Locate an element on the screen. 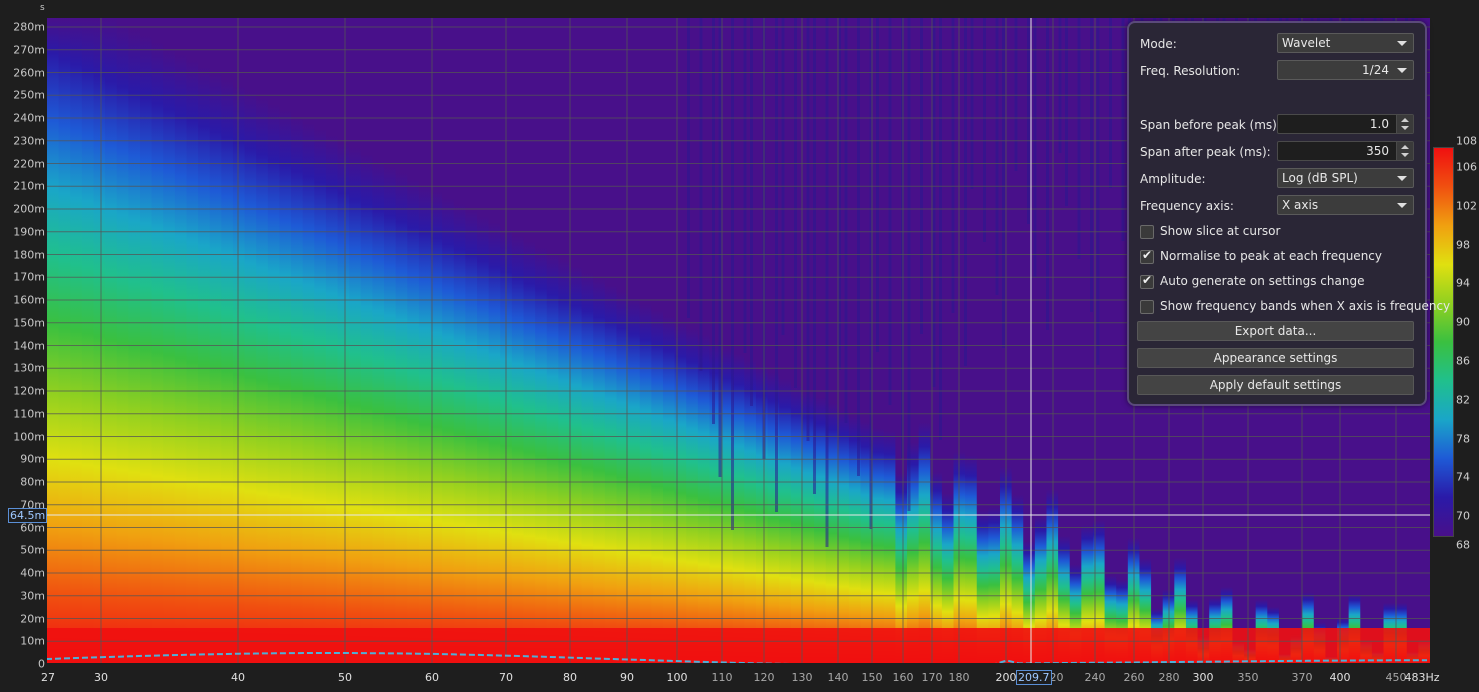 Image resolution: width=1479 pixels, height=692 pixels. amplitude-value: Log (dB SPL) is located at coordinates (1320, 178).